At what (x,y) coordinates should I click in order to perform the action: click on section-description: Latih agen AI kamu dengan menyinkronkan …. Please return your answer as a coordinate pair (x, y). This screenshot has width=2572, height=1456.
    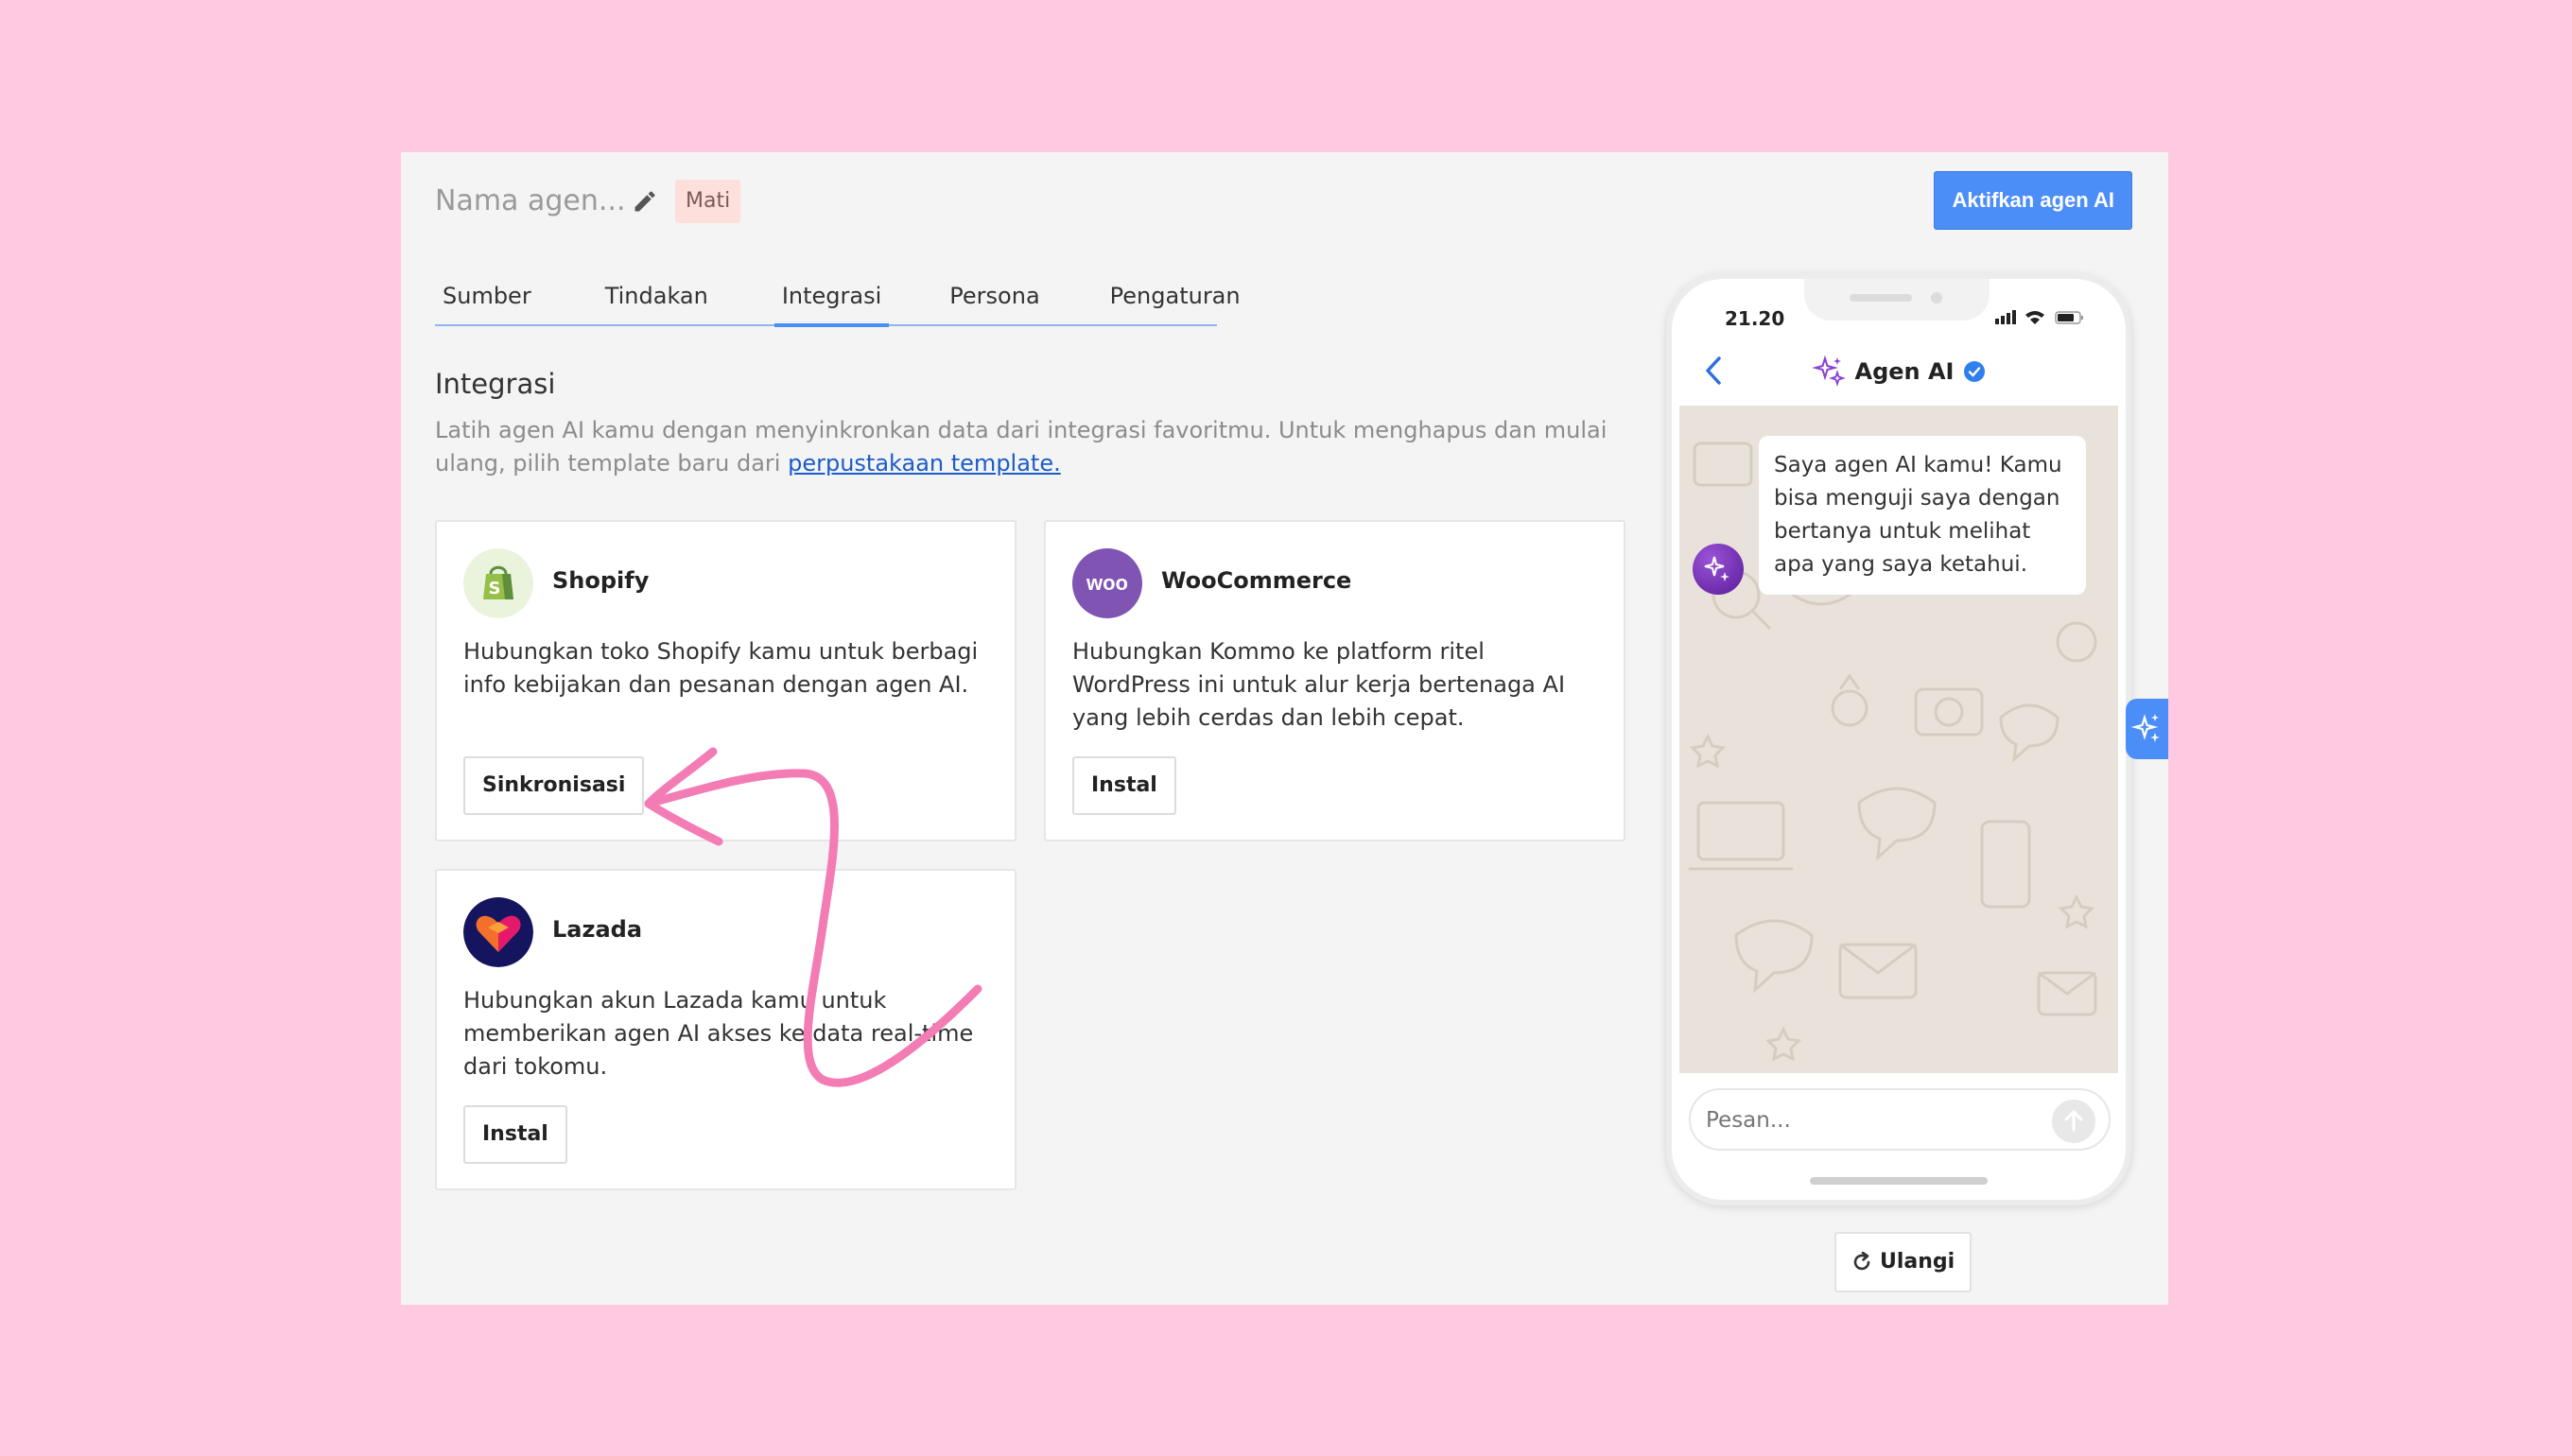
    Looking at the image, I should click on (1030, 447).